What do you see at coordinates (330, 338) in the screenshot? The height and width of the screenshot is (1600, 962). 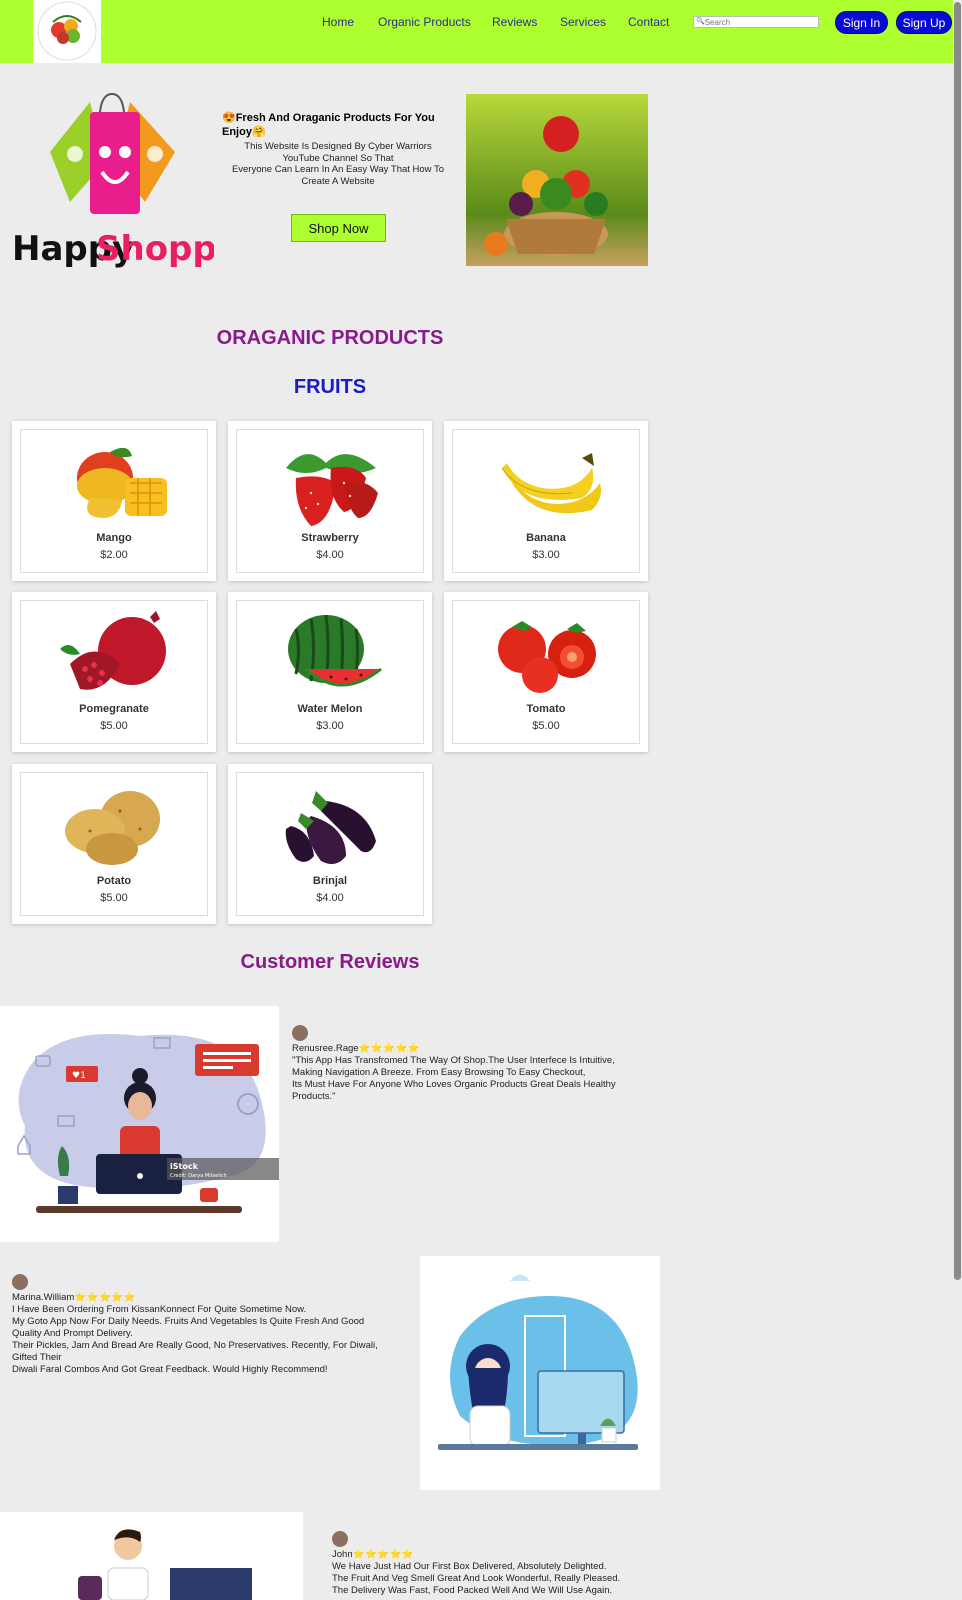 I see `organic-products-heading: ORAGANIC PRODUCTS` at bounding box center [330, 338].